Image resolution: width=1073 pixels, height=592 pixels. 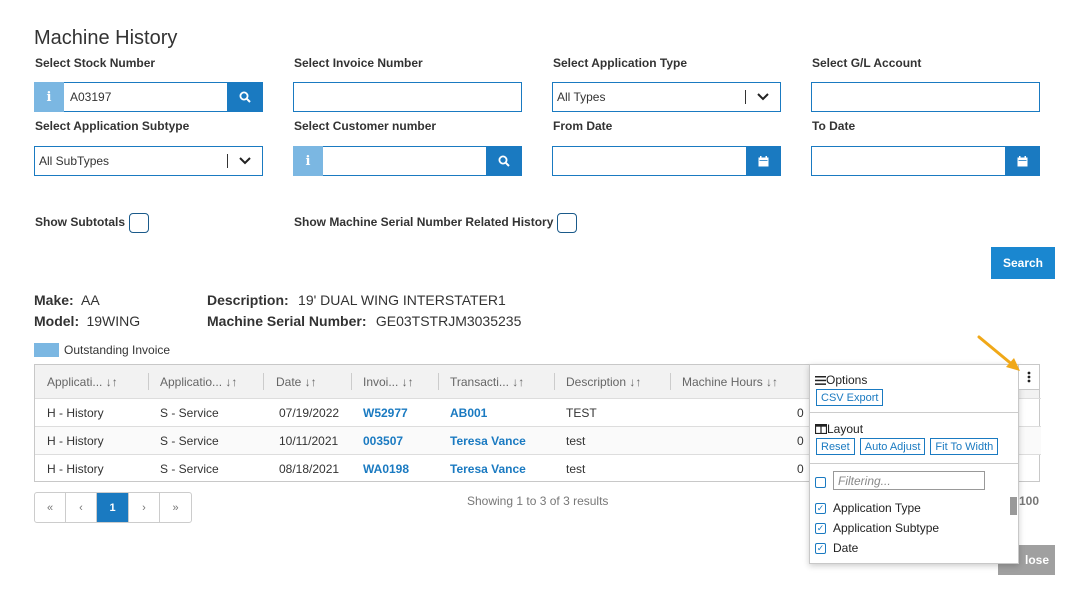 What do you see at coordinates (388, 381) in the screenshot?
I see `col-header-invoice: Invoi... ↓↑` at bounding box center [388, 381].